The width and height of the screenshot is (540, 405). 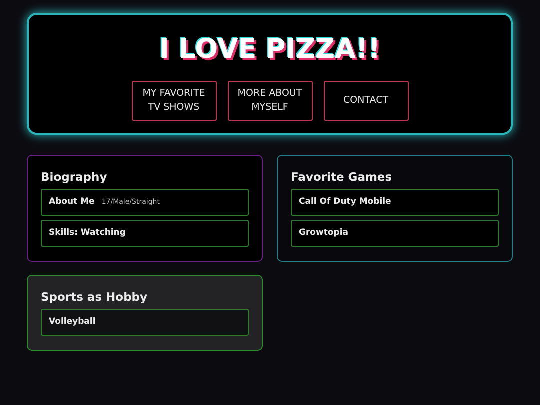 What do you see at coordinates (74, 177) in the screenshot?
I see `card-title: Biography` at bounding box center [74, 177].